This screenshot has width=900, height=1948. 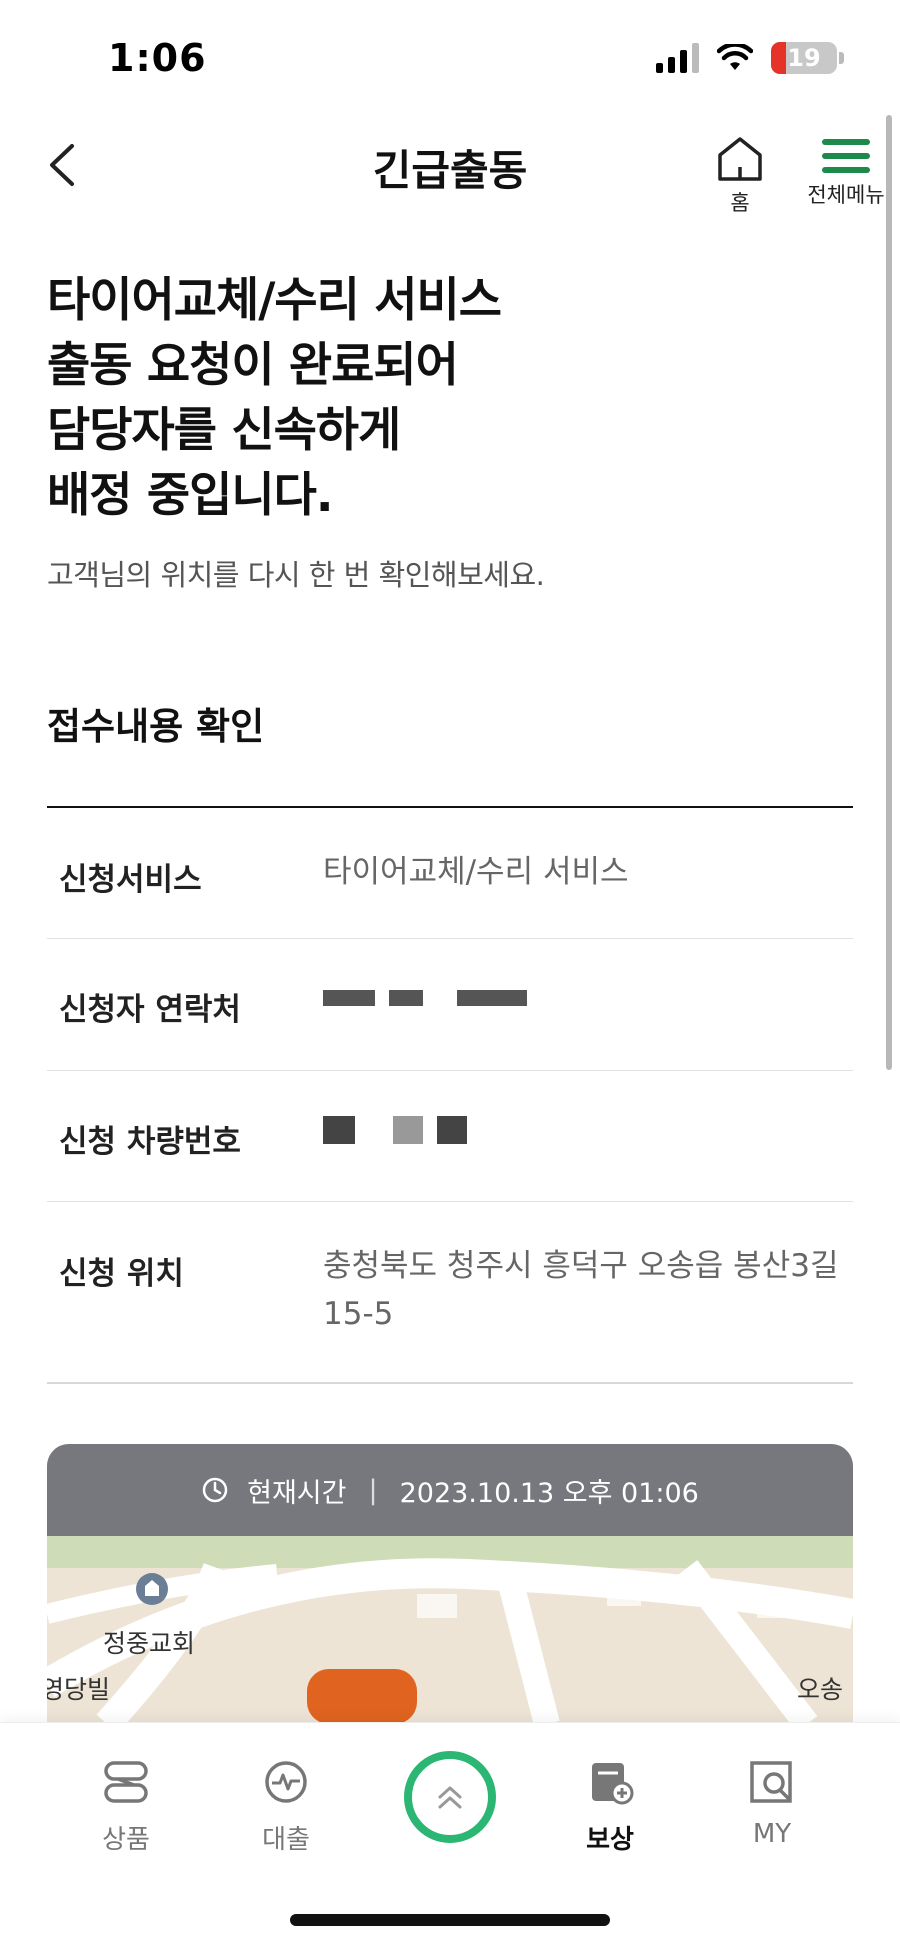 I want to click on table-divider, so click(x=450, y=807).